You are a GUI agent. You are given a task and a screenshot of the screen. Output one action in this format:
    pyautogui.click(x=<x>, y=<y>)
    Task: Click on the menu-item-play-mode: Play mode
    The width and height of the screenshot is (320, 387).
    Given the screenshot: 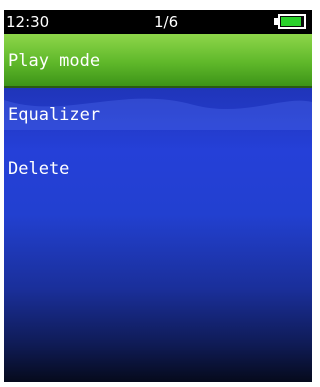 What is the action you would take?
    pyautogui.click(x=158, y=61)
    